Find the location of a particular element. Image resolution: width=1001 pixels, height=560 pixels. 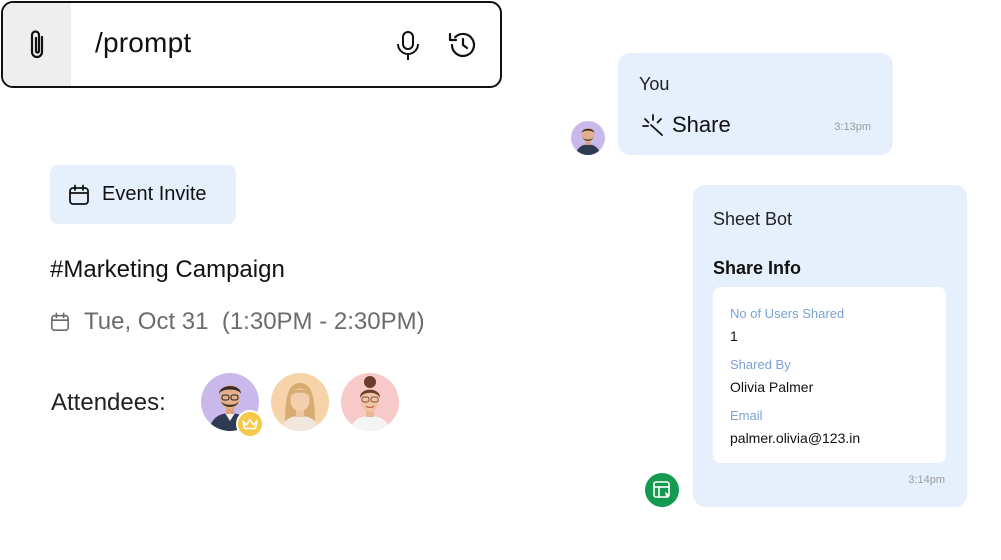

event-invite-chip: Event Invite is located at coordinates (143, 194).